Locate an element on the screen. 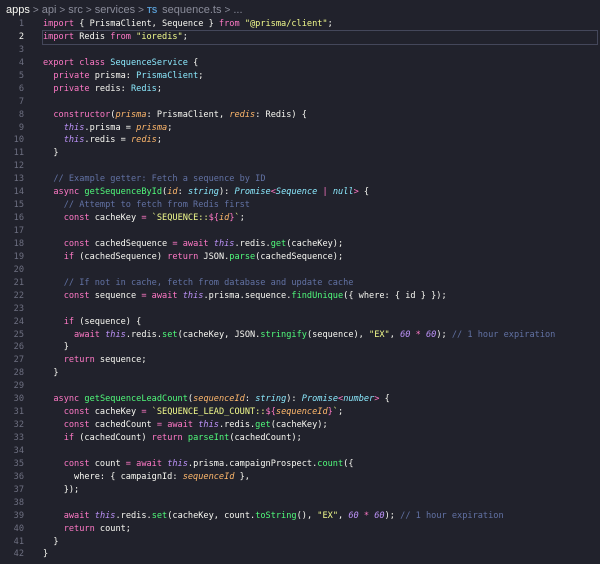  code-line: 37 }); is located at coordinates (300, 490).